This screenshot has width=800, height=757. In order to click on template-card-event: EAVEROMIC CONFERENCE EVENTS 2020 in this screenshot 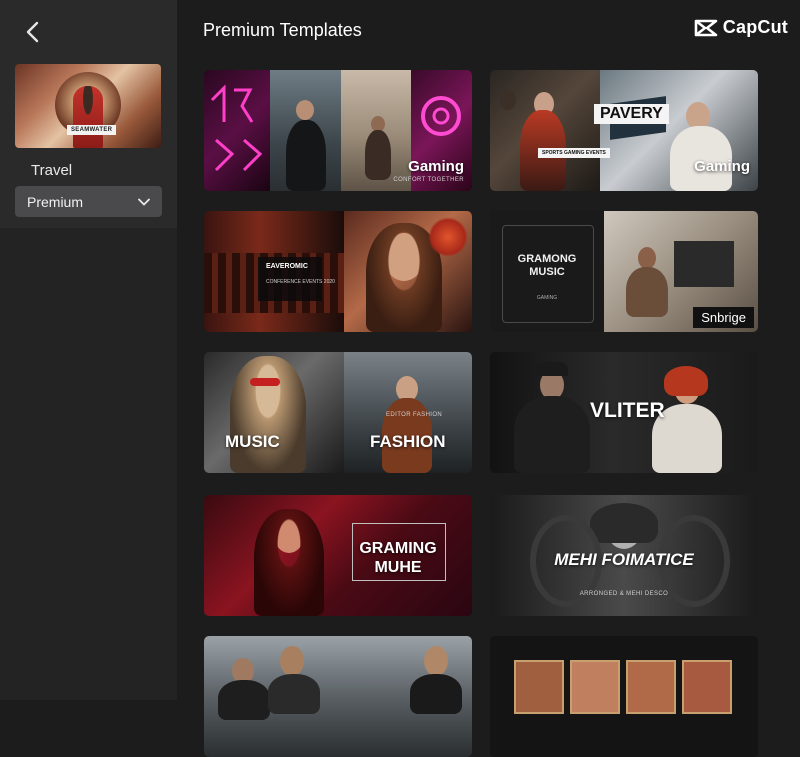, I will do `click(338, 271)`.